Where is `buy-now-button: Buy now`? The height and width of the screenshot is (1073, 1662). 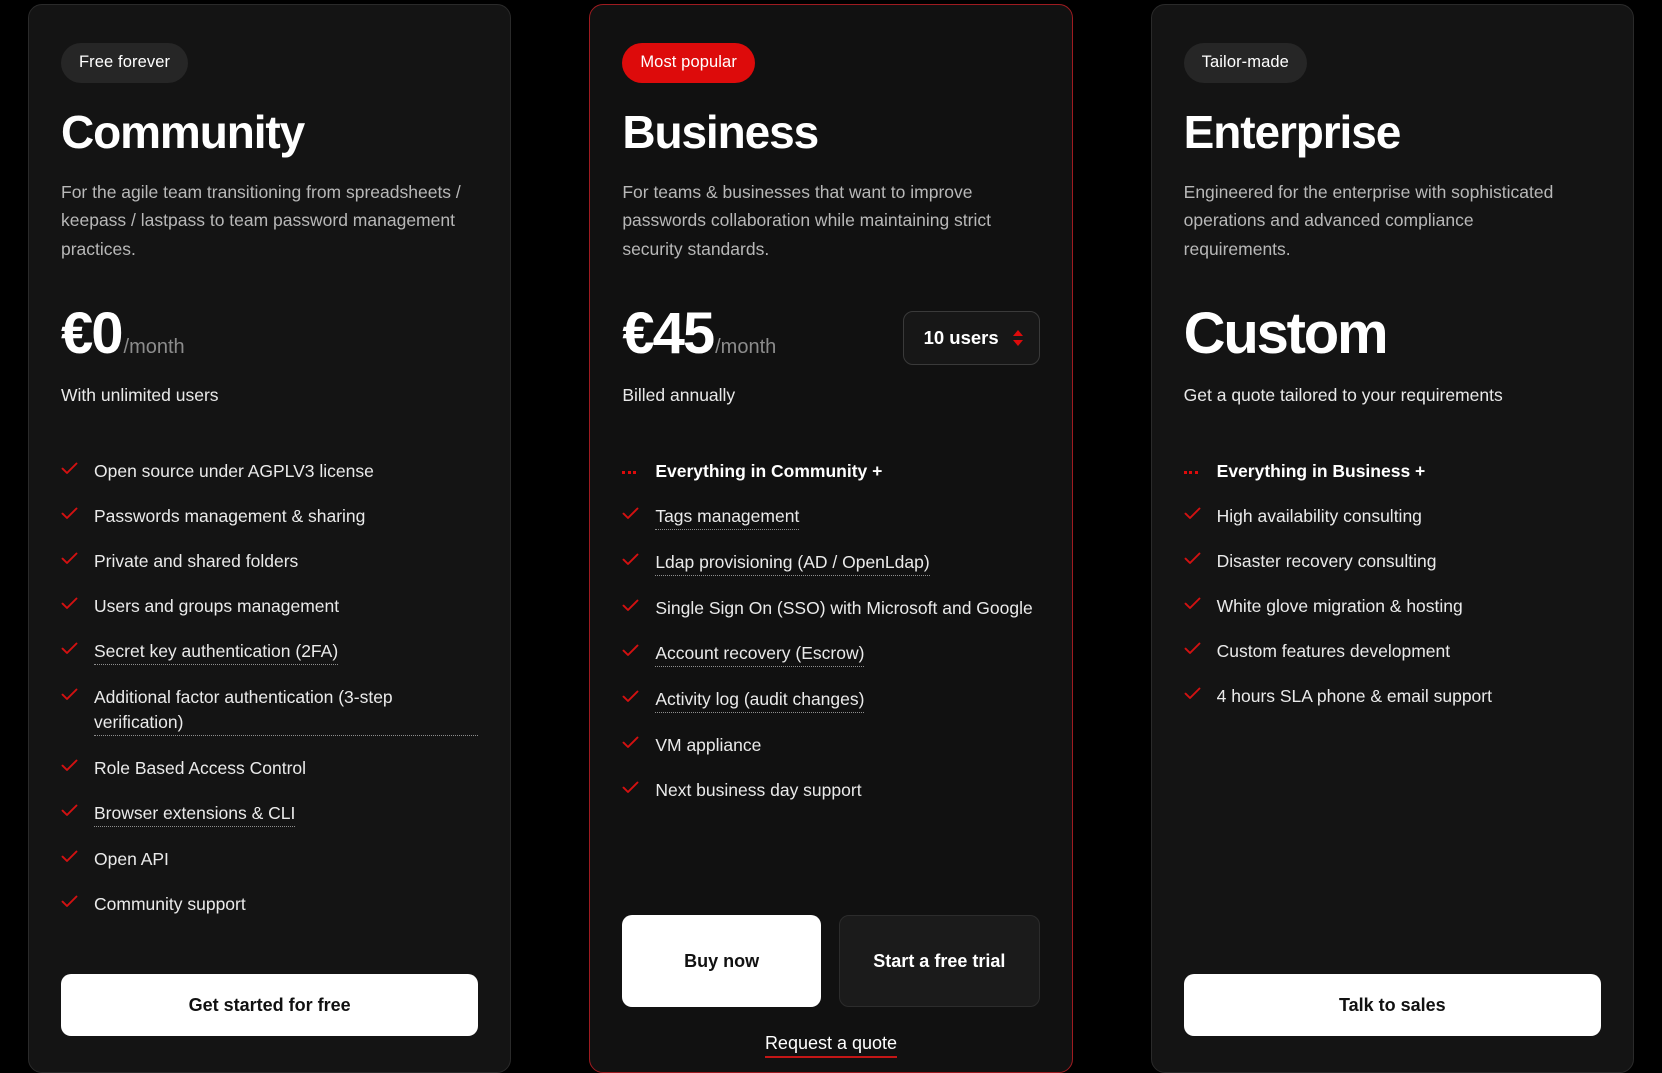 buy-now-button: Buy now is located at coordinates (721, 961).